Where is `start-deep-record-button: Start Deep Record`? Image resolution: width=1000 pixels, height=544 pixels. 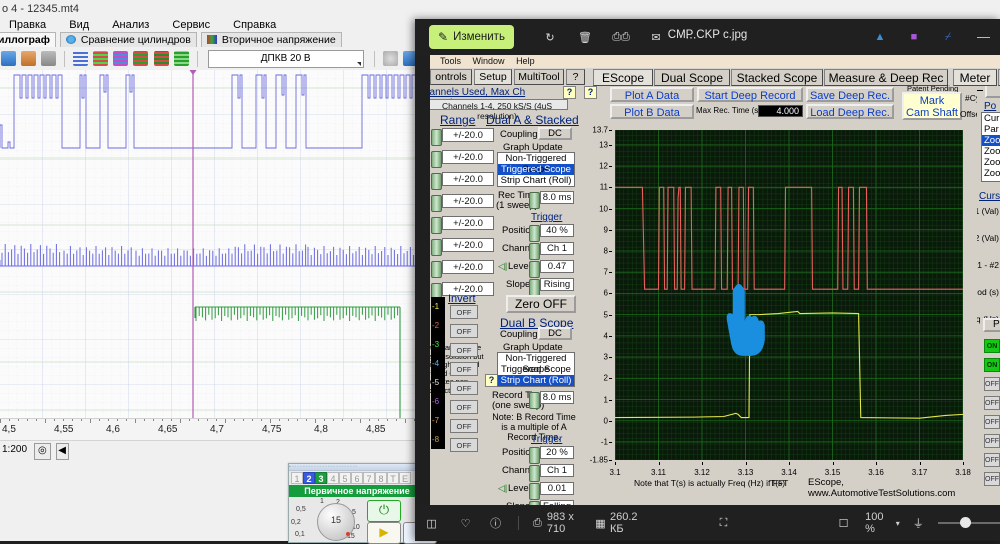
start-deep-record-button: Start Deep Record is located at coordinates (750, 94).